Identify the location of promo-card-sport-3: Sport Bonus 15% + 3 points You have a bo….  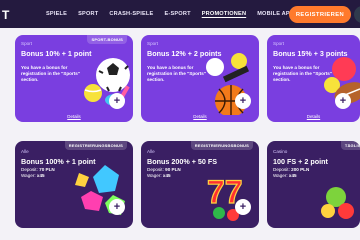
(313, 78).